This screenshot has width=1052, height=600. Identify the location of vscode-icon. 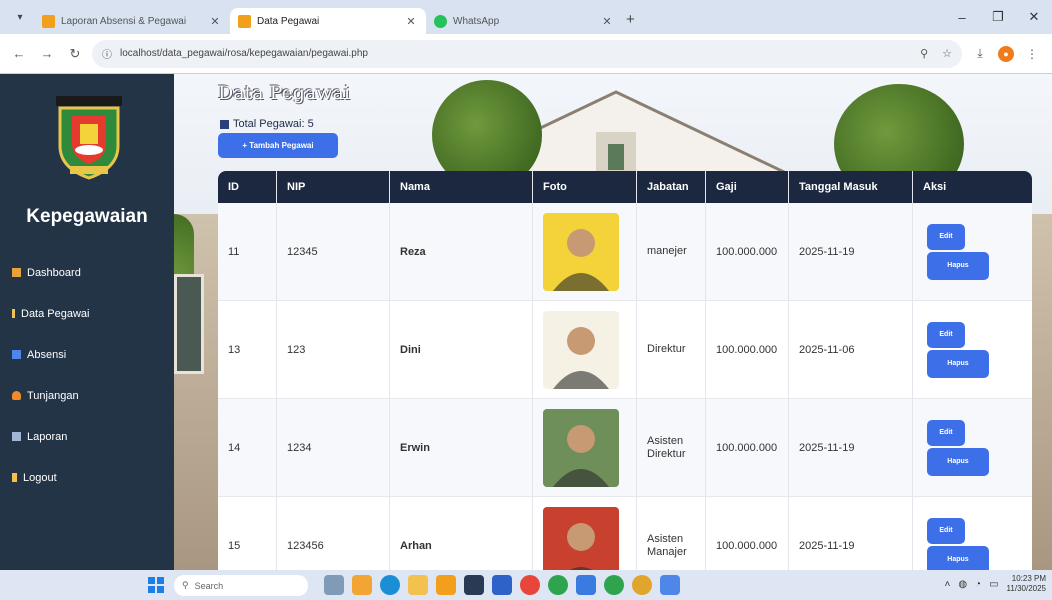
(502, 585).